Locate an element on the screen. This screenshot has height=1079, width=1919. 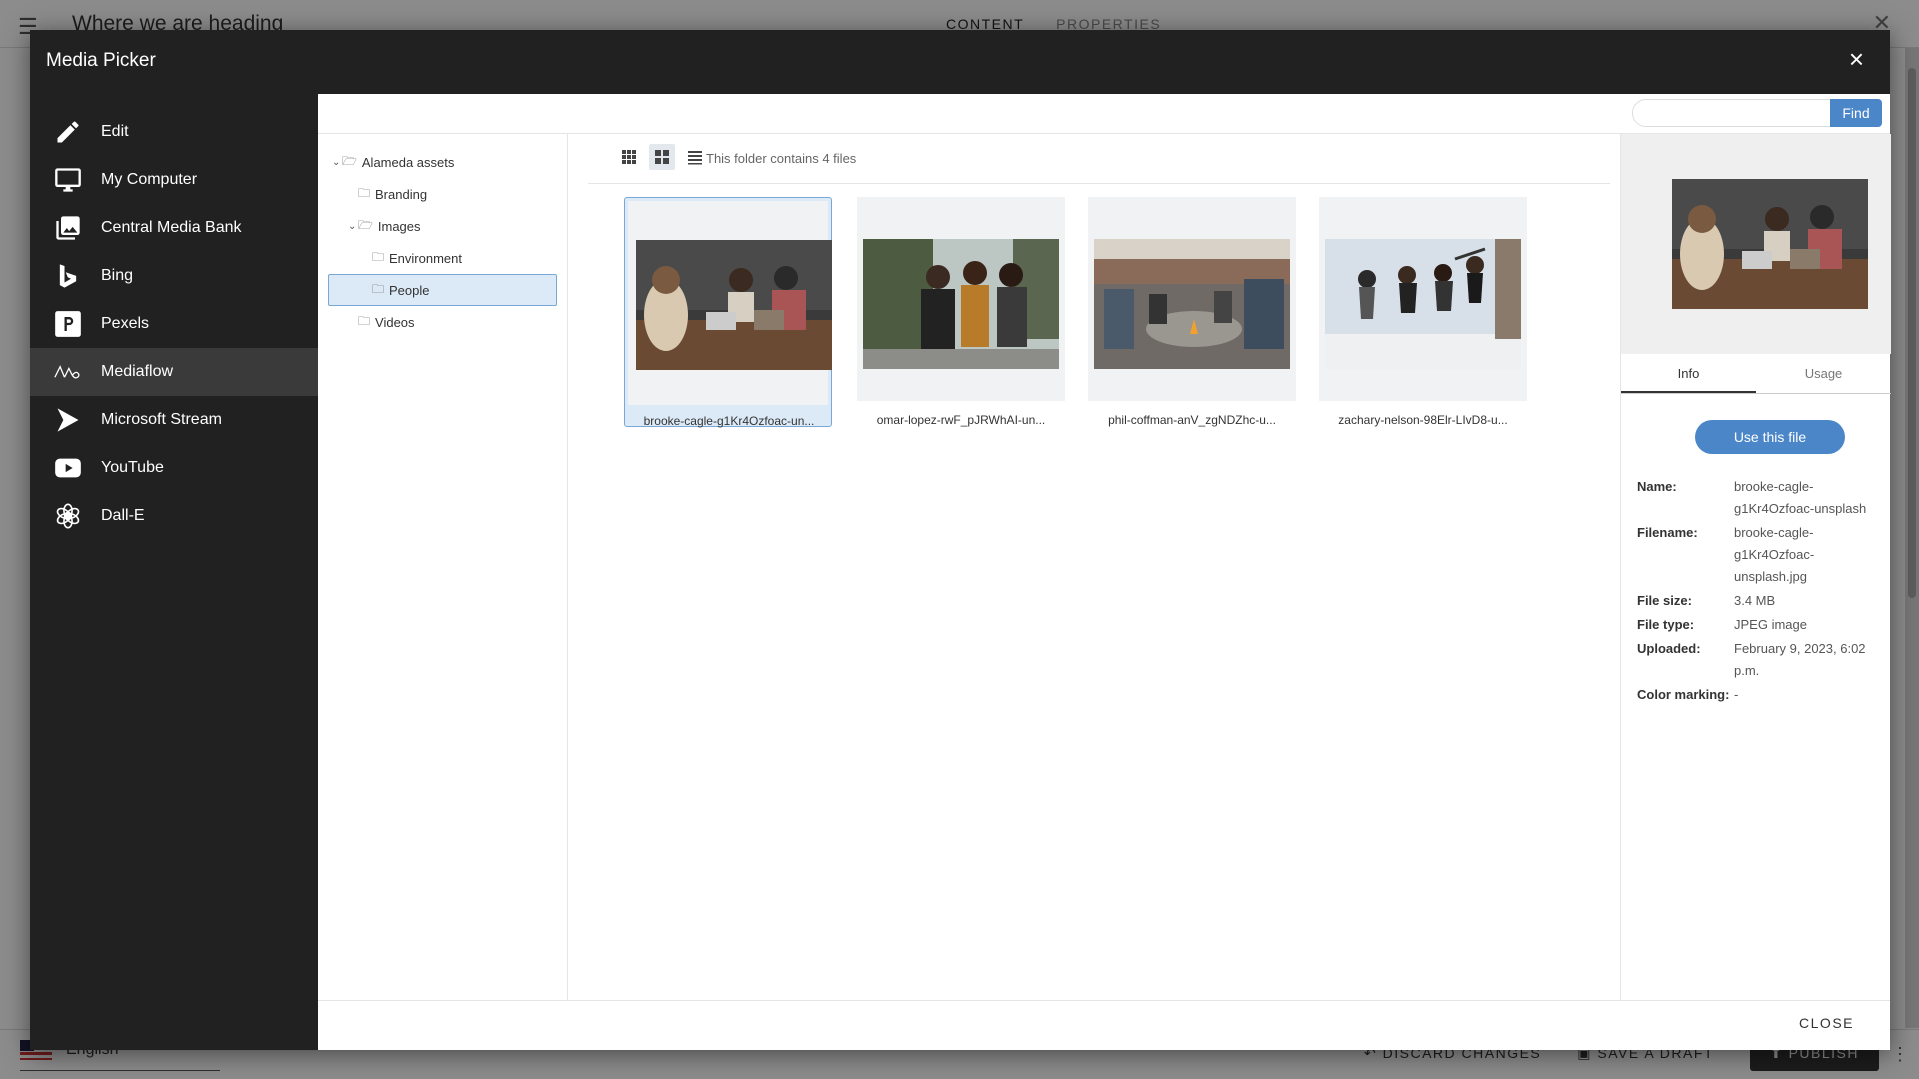
search-bar: Find is located at coordinates (1104, 114).